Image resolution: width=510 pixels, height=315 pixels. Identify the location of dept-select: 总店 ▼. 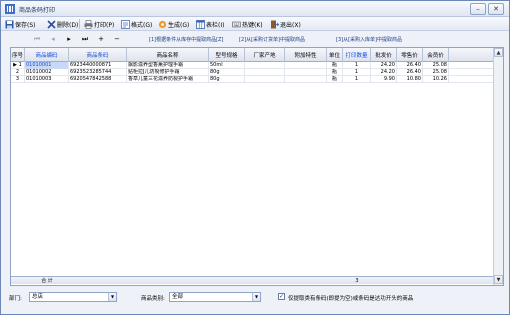
(73, 297).